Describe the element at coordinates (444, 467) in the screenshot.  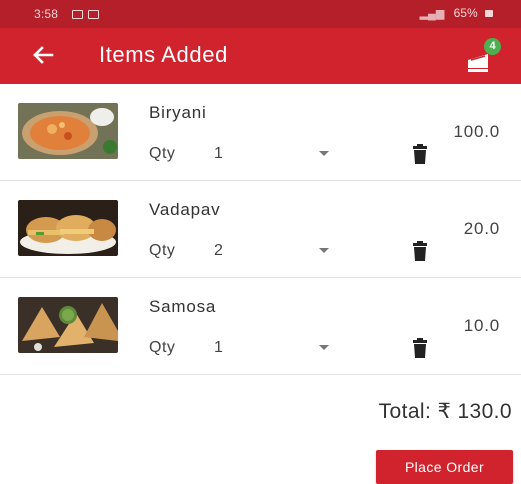
I see `place-order-button: Place Order` at that location.